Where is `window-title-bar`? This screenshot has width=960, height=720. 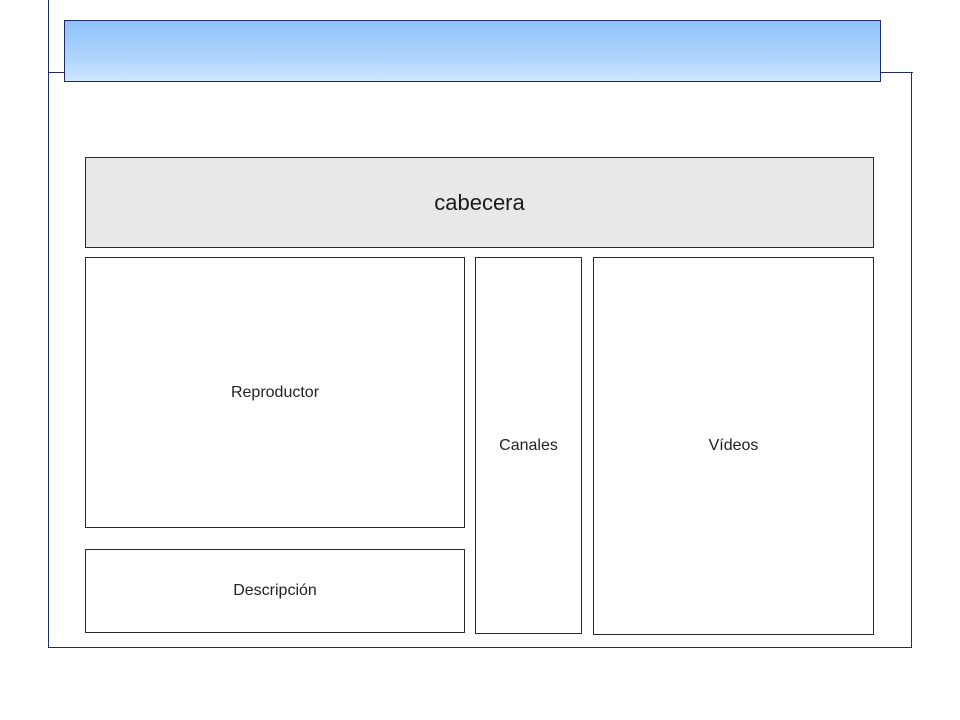
window-title-bar is located at coordinates (472, 51).